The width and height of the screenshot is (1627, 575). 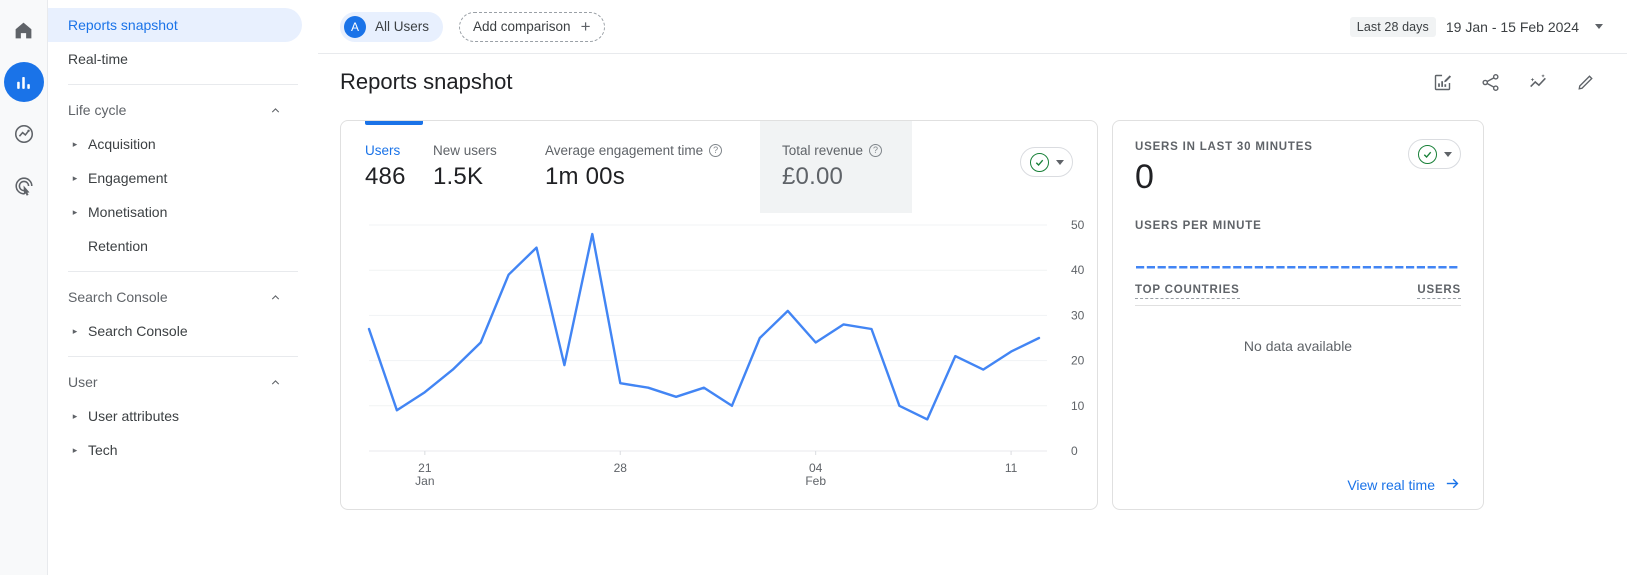 What do you see at coordinates (402, 26) in the screenshot?
I see `audience-chip-label: All Users` at bounding box center [402, 26].